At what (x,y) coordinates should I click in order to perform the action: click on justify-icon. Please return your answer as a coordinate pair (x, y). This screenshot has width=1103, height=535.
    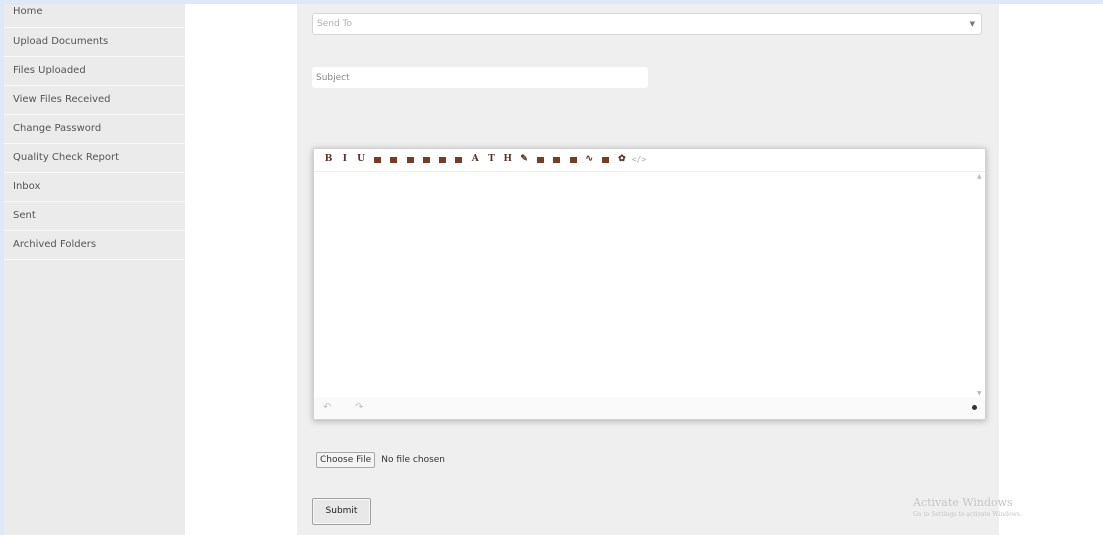
    Looking at the image, I should click on (426, 159).